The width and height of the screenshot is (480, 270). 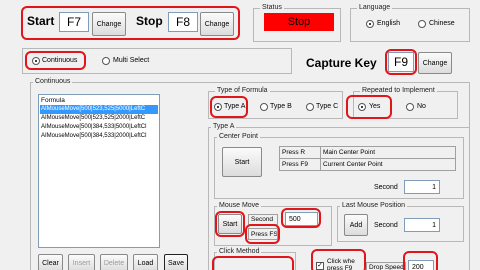 I want to click on press-f9-cell: Press F9, so click(x=300, y=164).